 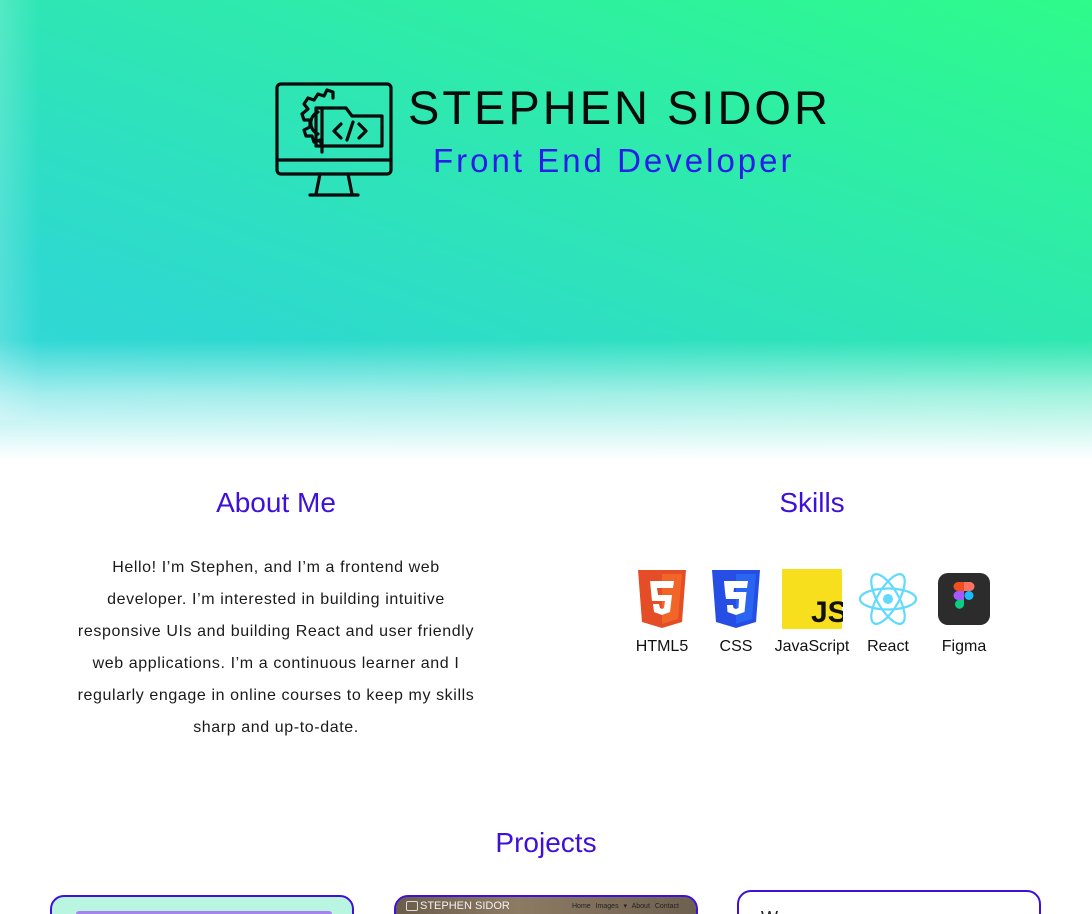 What do you see at coordinates (334, 139) in the screenshot?
I see `computer-code-gear-icon` at bounding box center [334, 139].